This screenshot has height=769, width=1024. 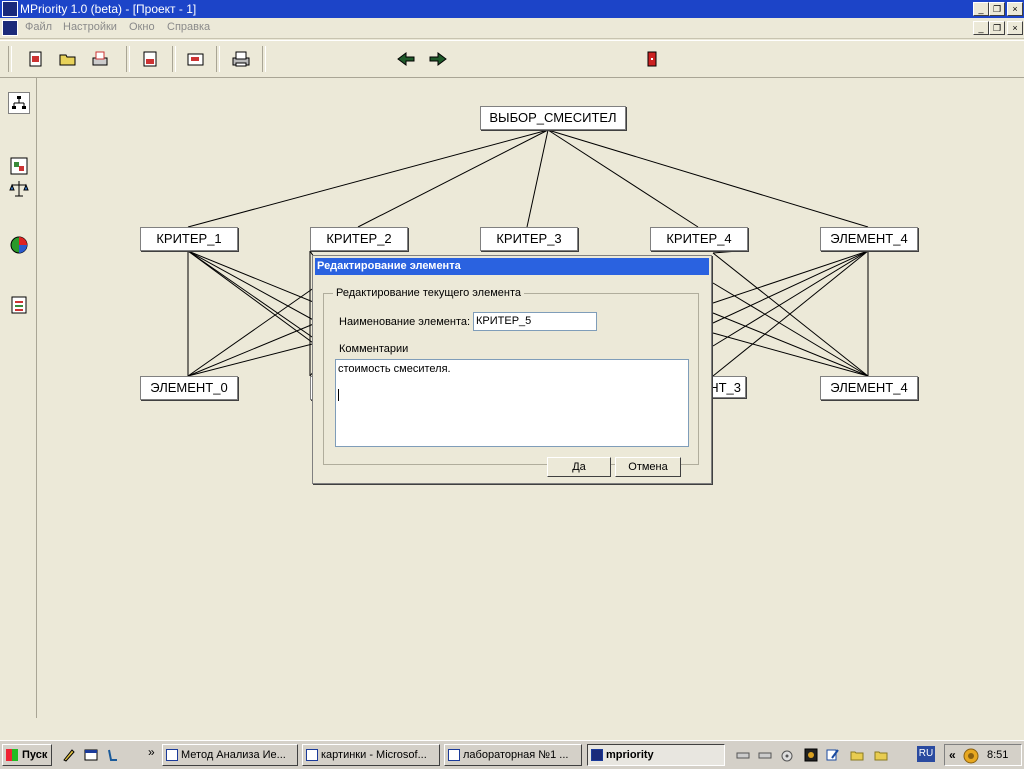 I want to click on task-label: mpriority, so click(x=630, y=755).